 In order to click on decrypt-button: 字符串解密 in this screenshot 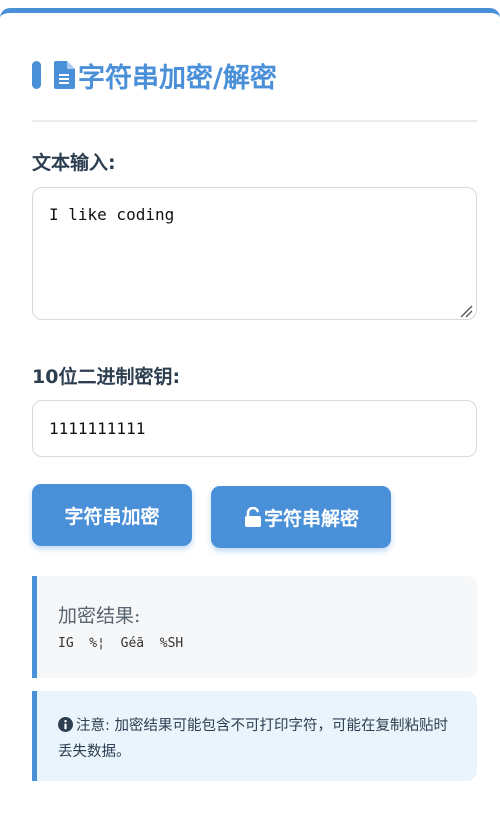, I will do `click(301, 517)`.